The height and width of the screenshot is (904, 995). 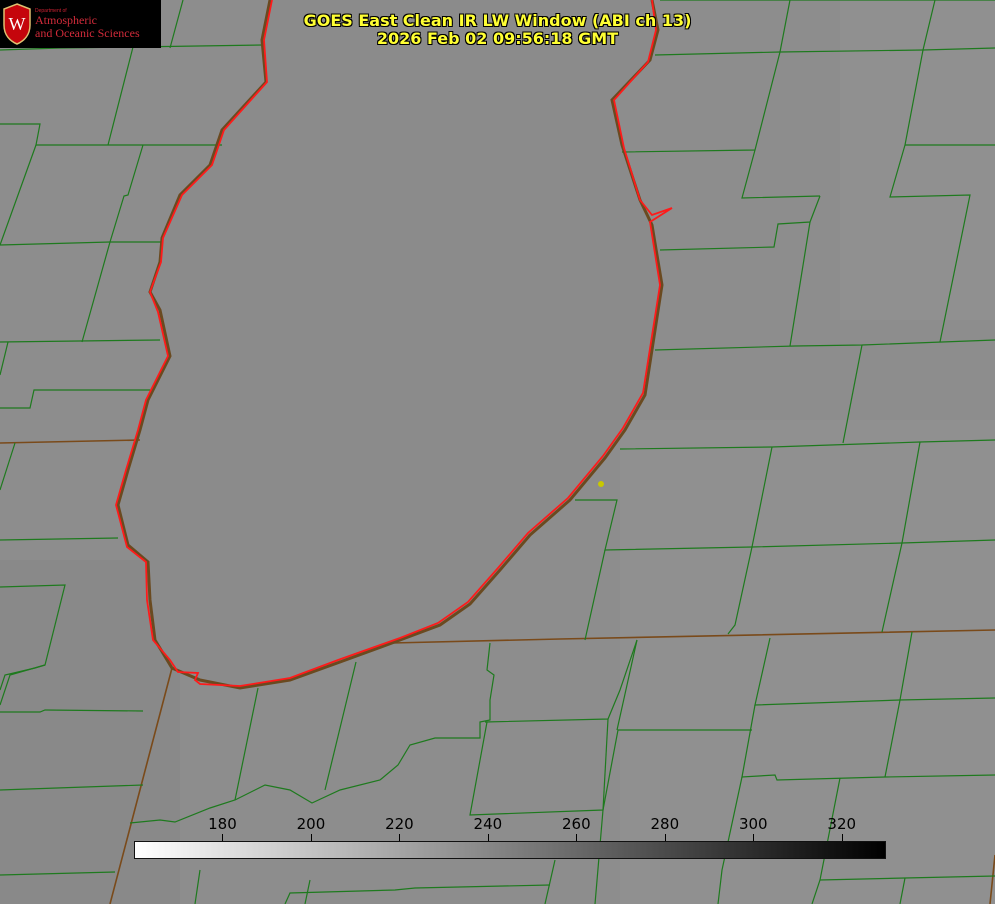 I want to click on colorbar-tick-label: 240, so click(x=488, y=824).